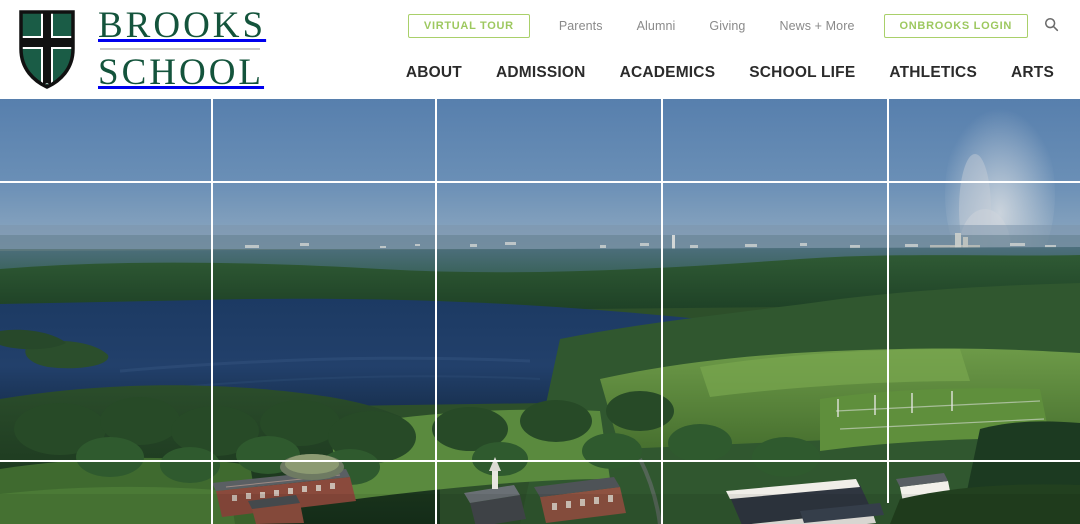 Image resolution: width=1080 pixels, height=524 pixels. I want to click on site-logo: BROOKS SCHOOL, so click(142, 49).